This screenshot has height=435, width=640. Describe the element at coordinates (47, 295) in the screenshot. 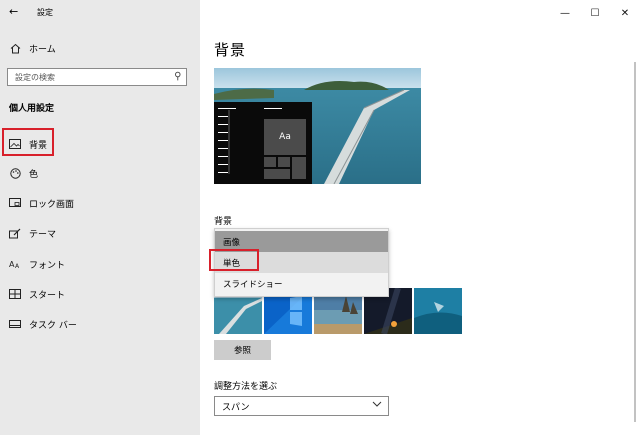

I see `sidebar-item-label: スタート` at that location.